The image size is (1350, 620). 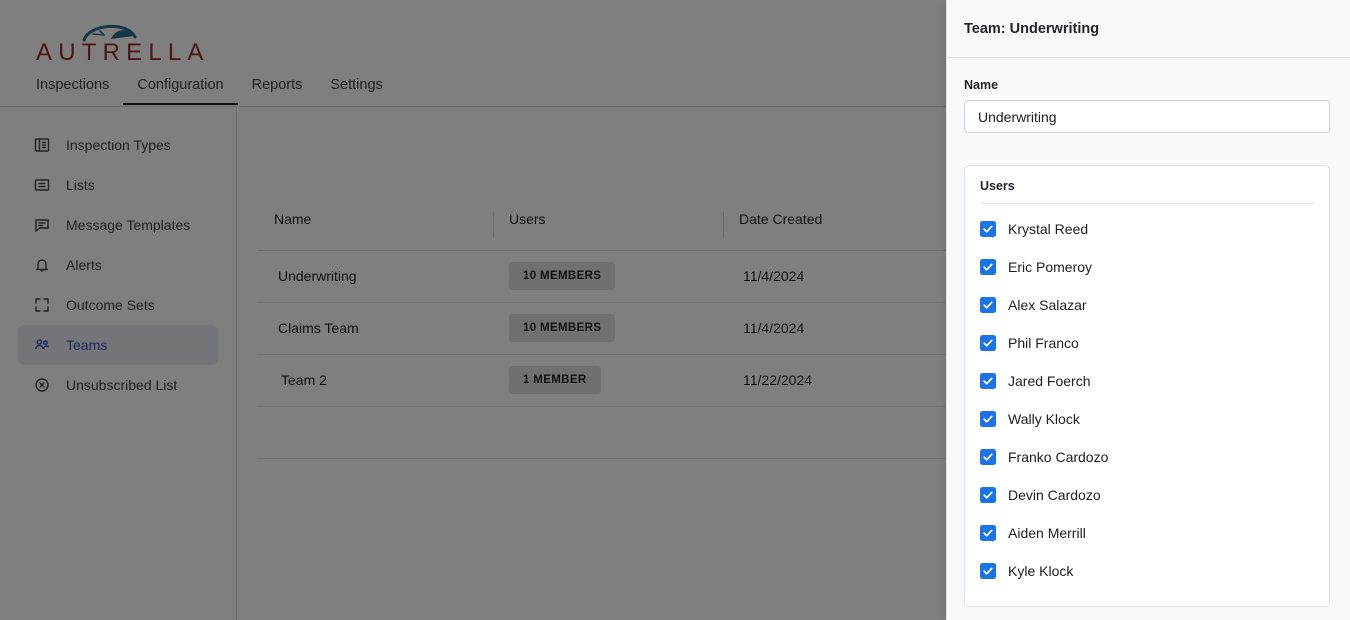 What do you see at coordinates (1147, 571) in the screenshot?
I see `user-checkbox-row: Kyle Klock` at bounding box center [1147, 571].